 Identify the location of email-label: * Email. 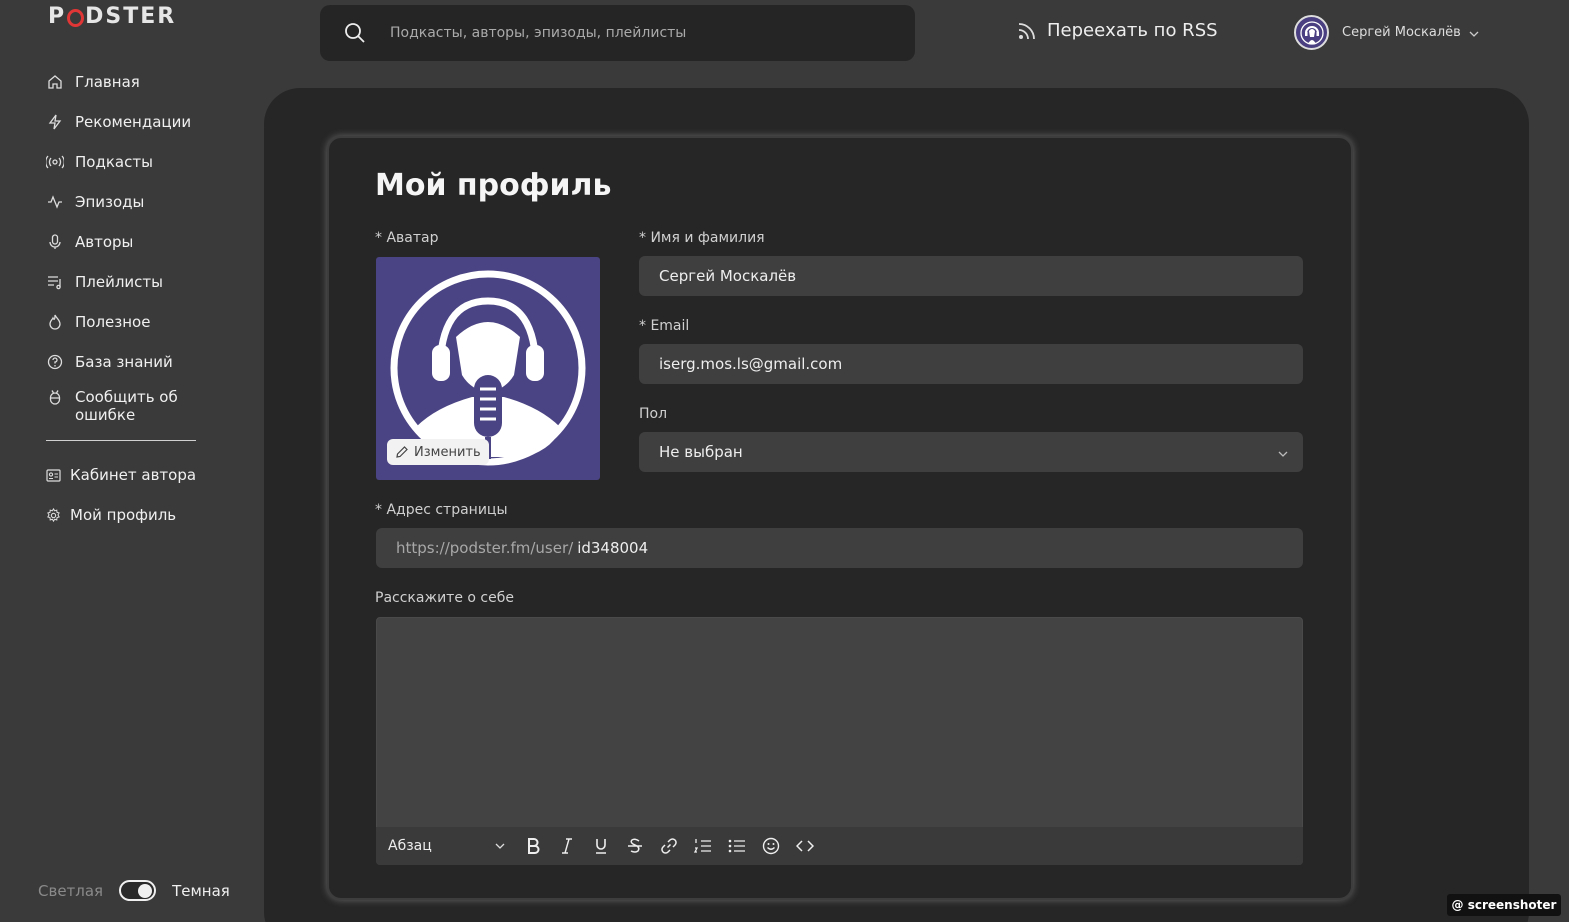
(664, 326).